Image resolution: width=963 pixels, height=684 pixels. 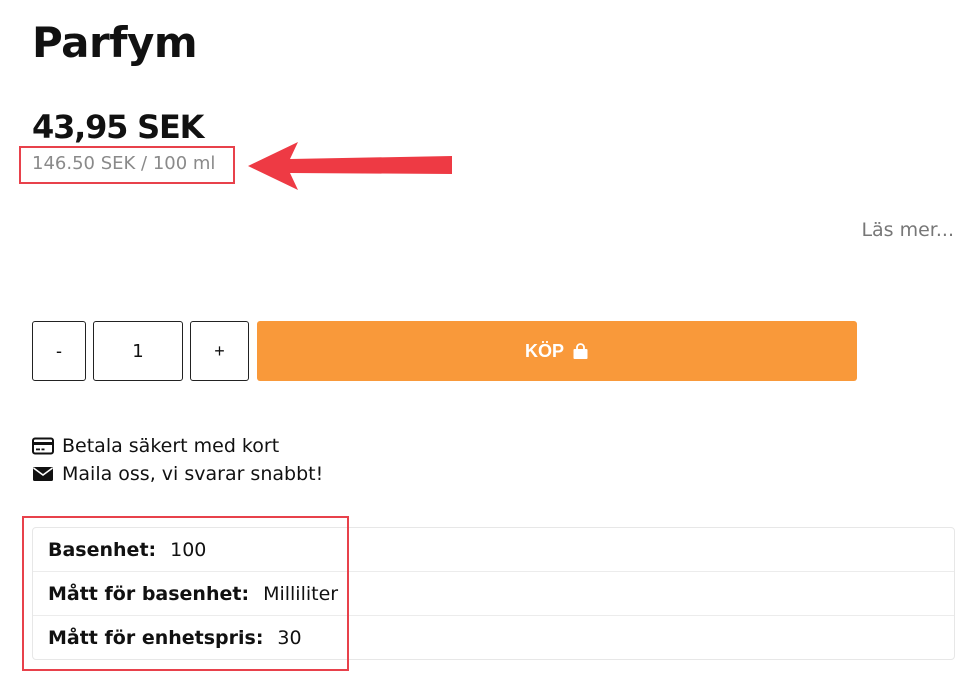 I want to click on quantity-increase-button: +, so click(x=219, y=351).